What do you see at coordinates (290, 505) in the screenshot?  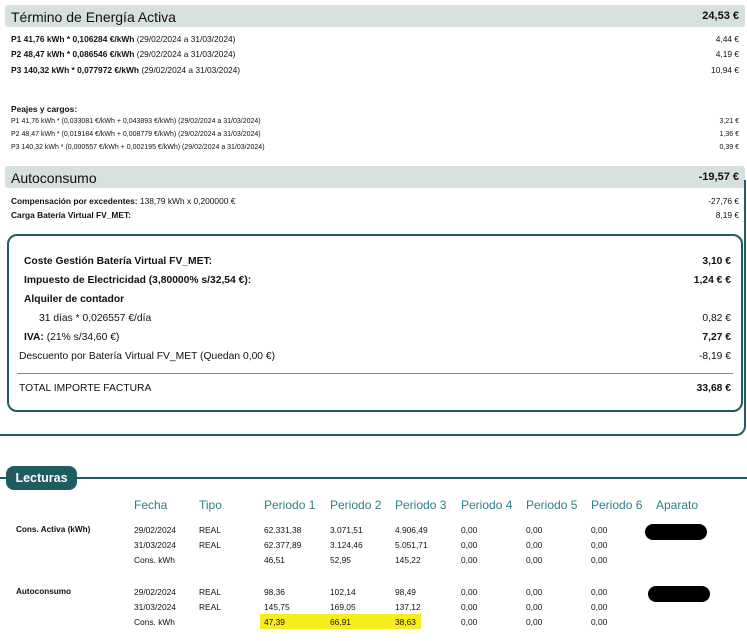 I see `col-header-periodo1: Periodo 1` at bounding box center [290, 505].